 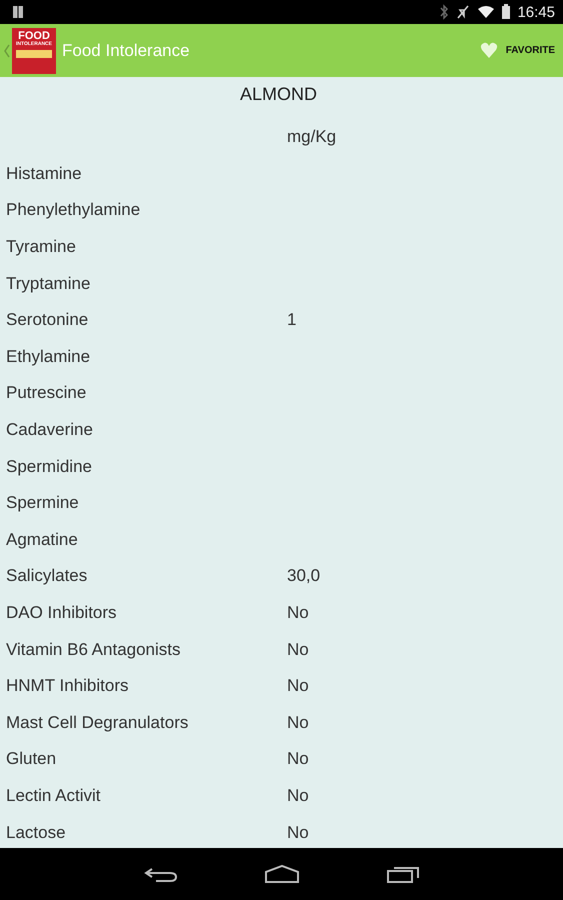 What do you see at coordinates (53, 796) in the screenshot?
I see `substance-name: Lectin Activit` at bounding box center [53, 796].